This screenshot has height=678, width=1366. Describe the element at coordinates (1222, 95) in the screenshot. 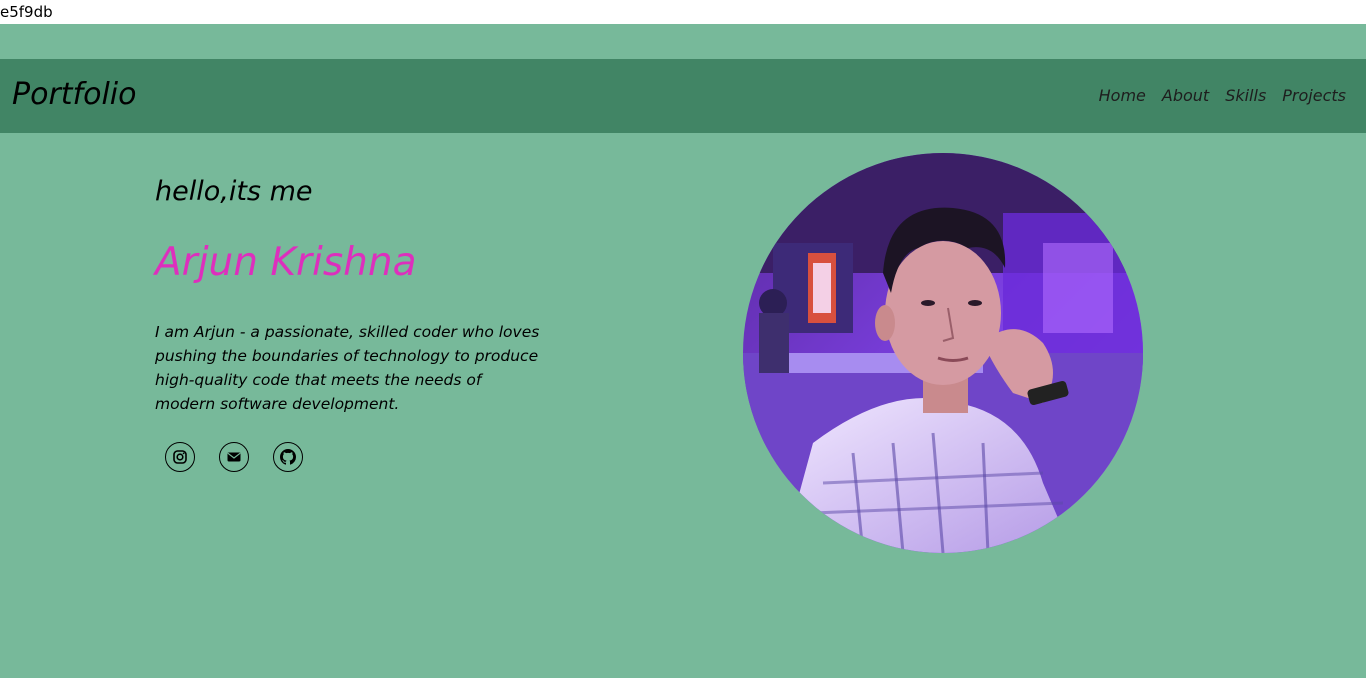

I see `nav-links: Home About Skills Projects` at that location.